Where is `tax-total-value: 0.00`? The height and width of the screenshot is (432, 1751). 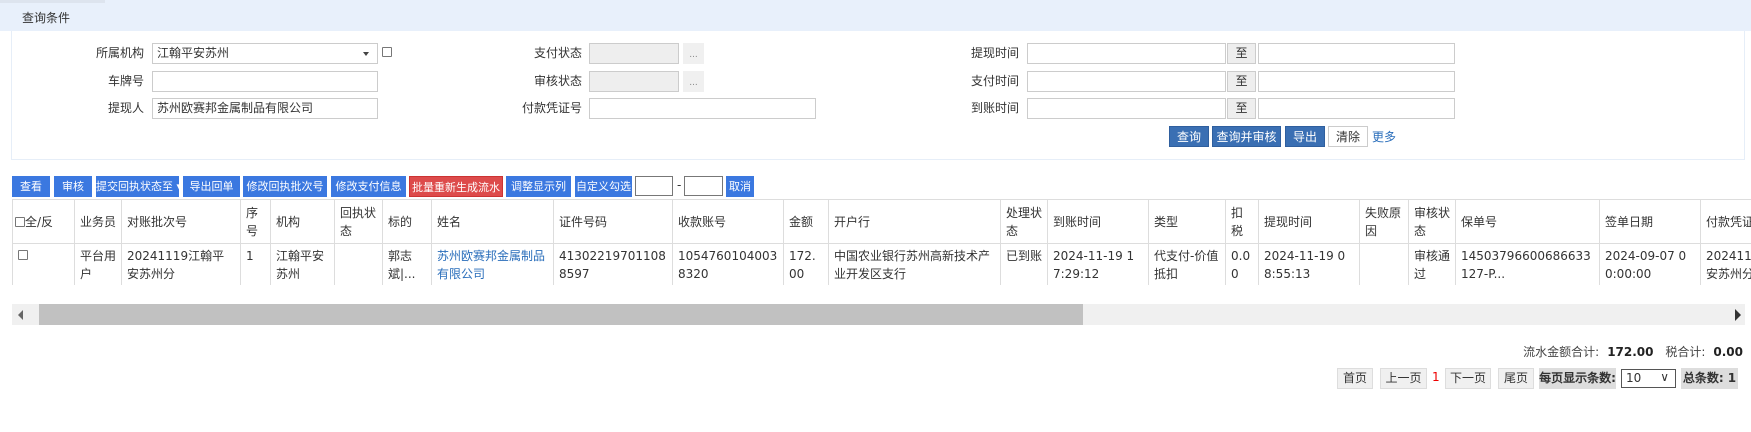 tax-total-value: 0.00 is located at coordinates (1728, 352).